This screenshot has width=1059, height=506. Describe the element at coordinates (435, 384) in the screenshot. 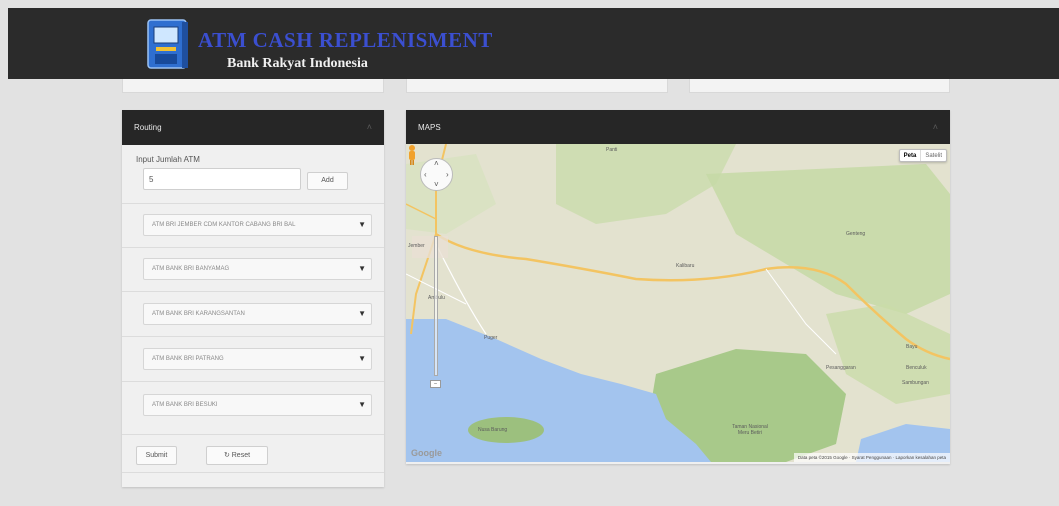

I see `zoom-slider-handle: –` at that location.